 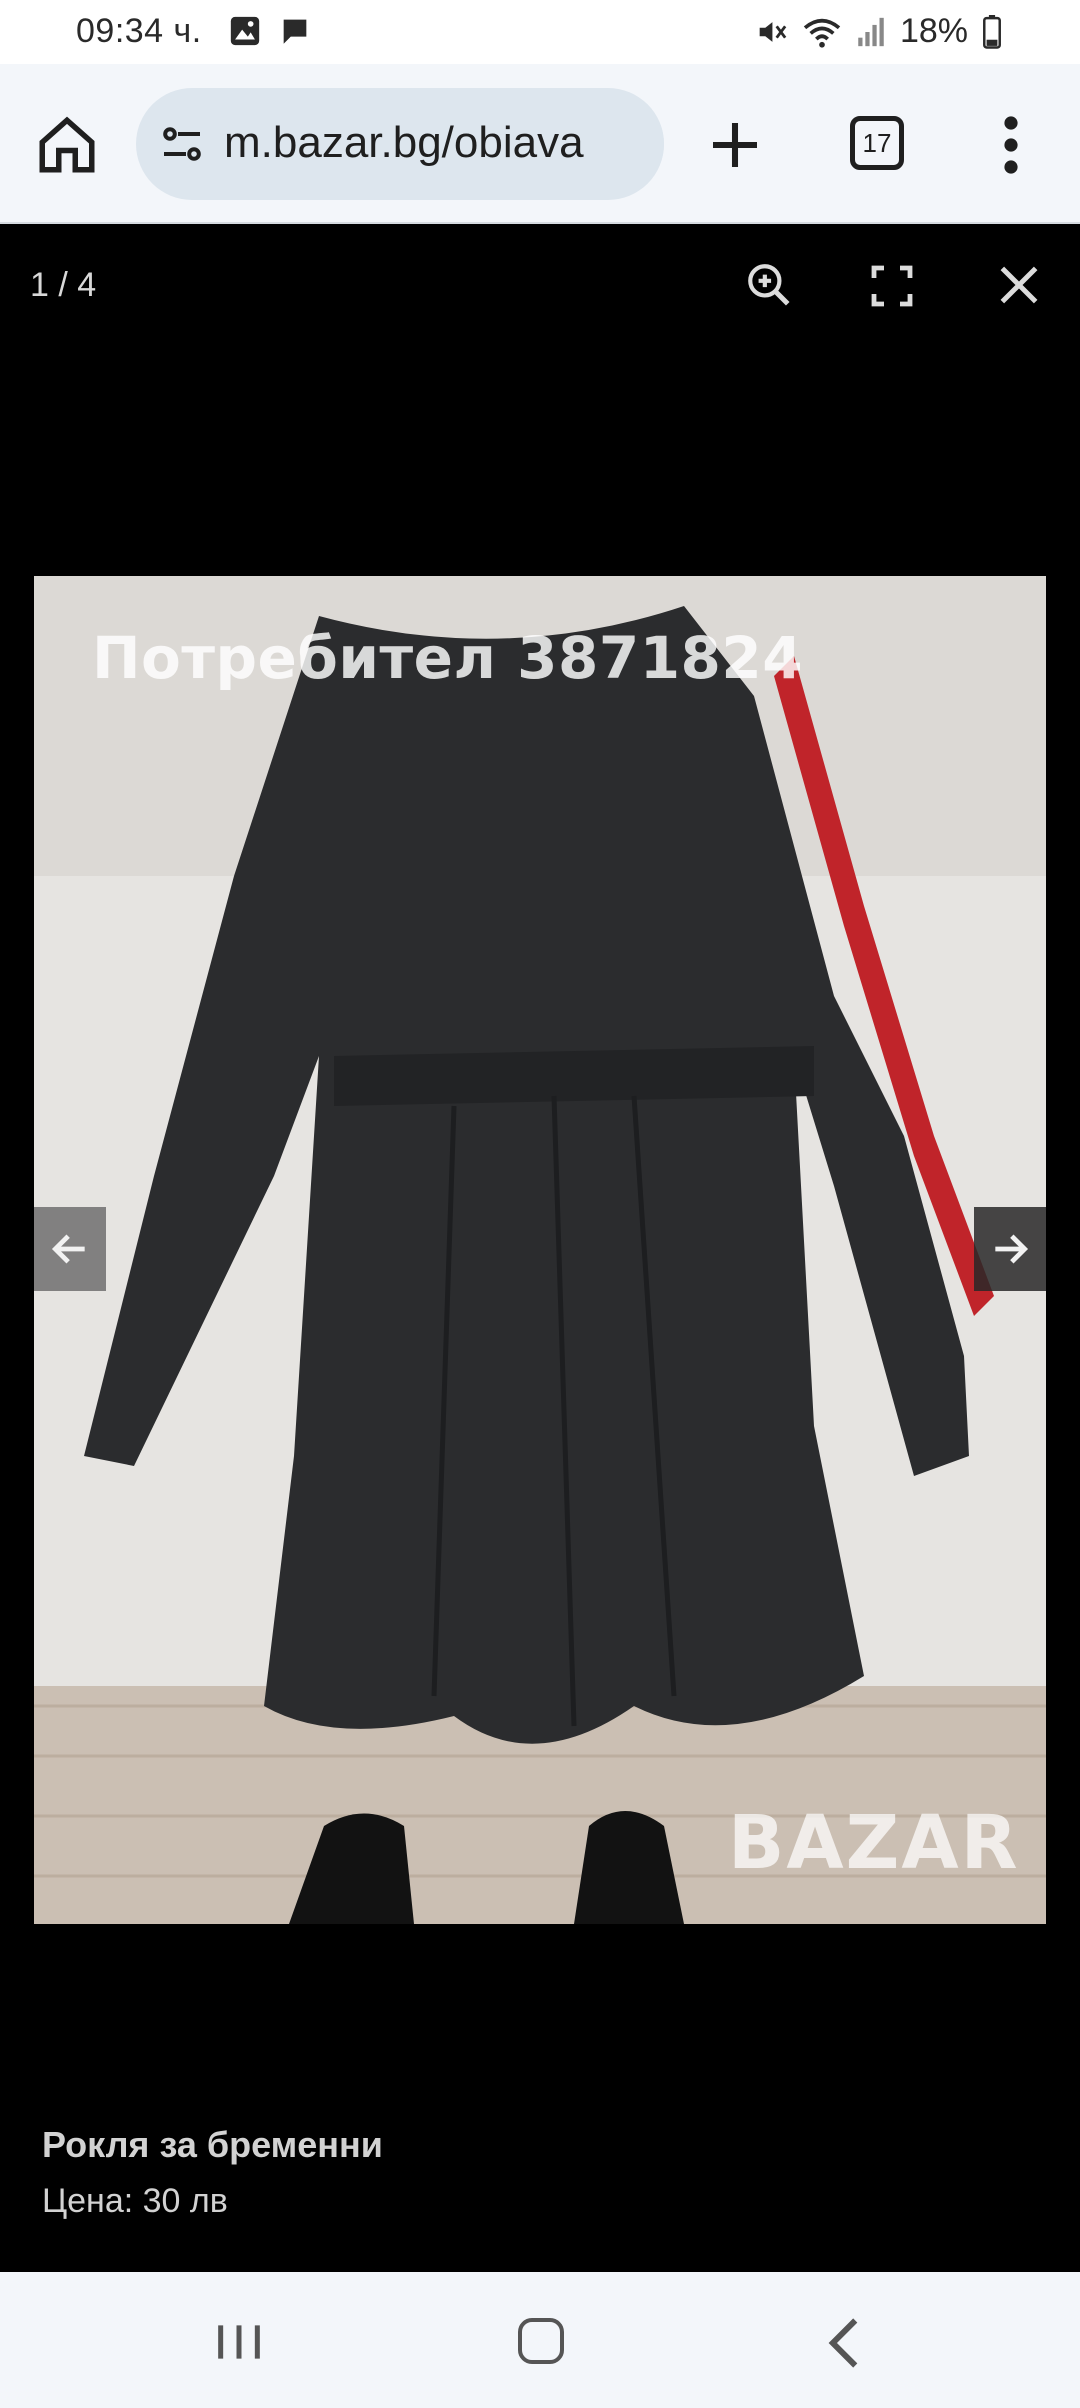 I want to click on browser-toolbar: m.bazar.bg/obiava 17, so click(x=540, y=144).